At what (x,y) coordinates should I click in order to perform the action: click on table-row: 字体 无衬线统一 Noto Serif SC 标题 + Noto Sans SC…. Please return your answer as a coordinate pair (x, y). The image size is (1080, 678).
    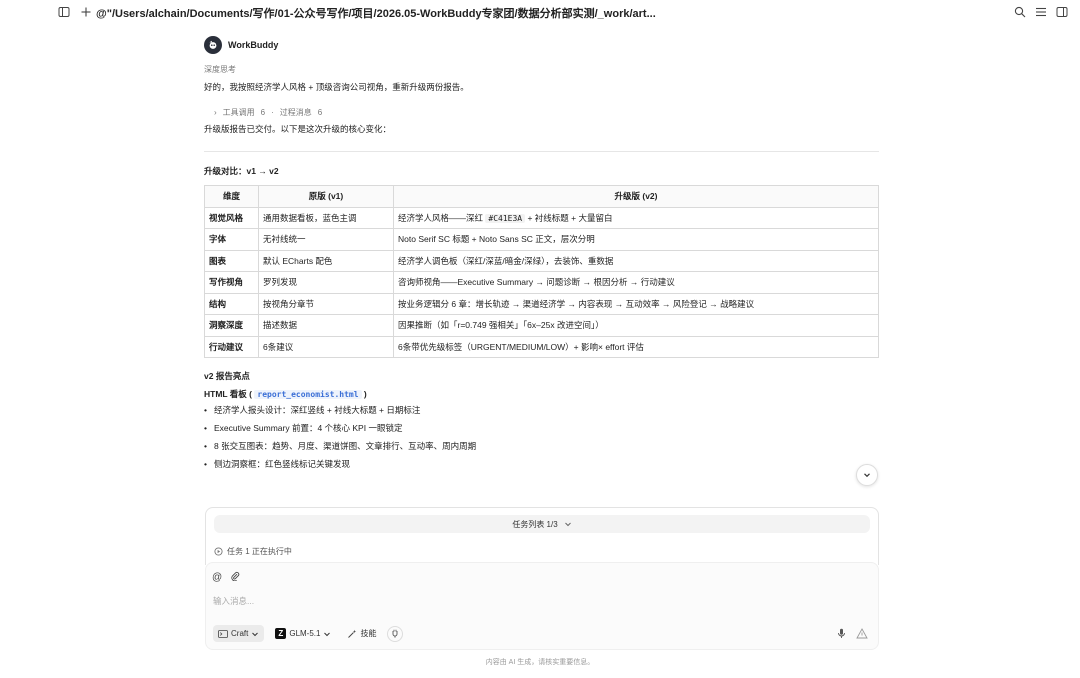
    Looking at the image, I should click on (541, 239).